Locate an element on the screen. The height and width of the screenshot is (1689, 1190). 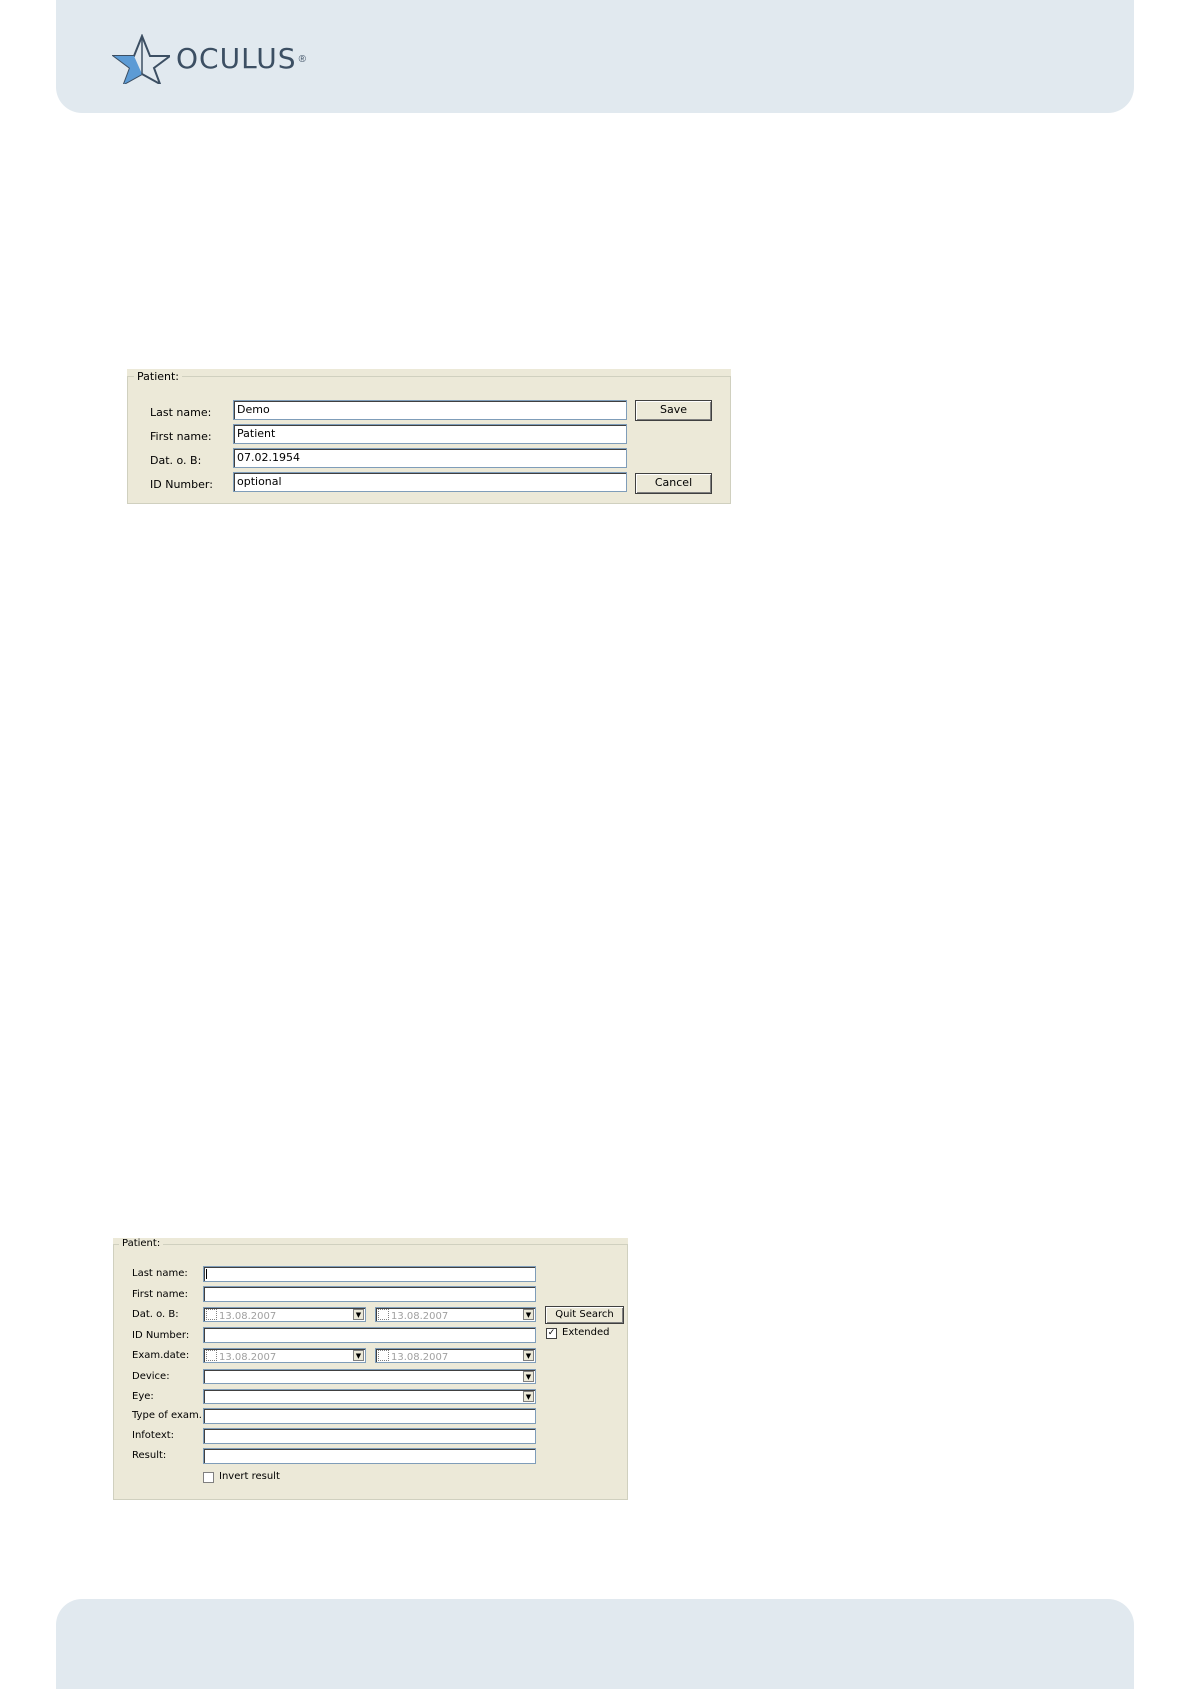
invert-result-checkbox is located at coordinates (208, 1477).